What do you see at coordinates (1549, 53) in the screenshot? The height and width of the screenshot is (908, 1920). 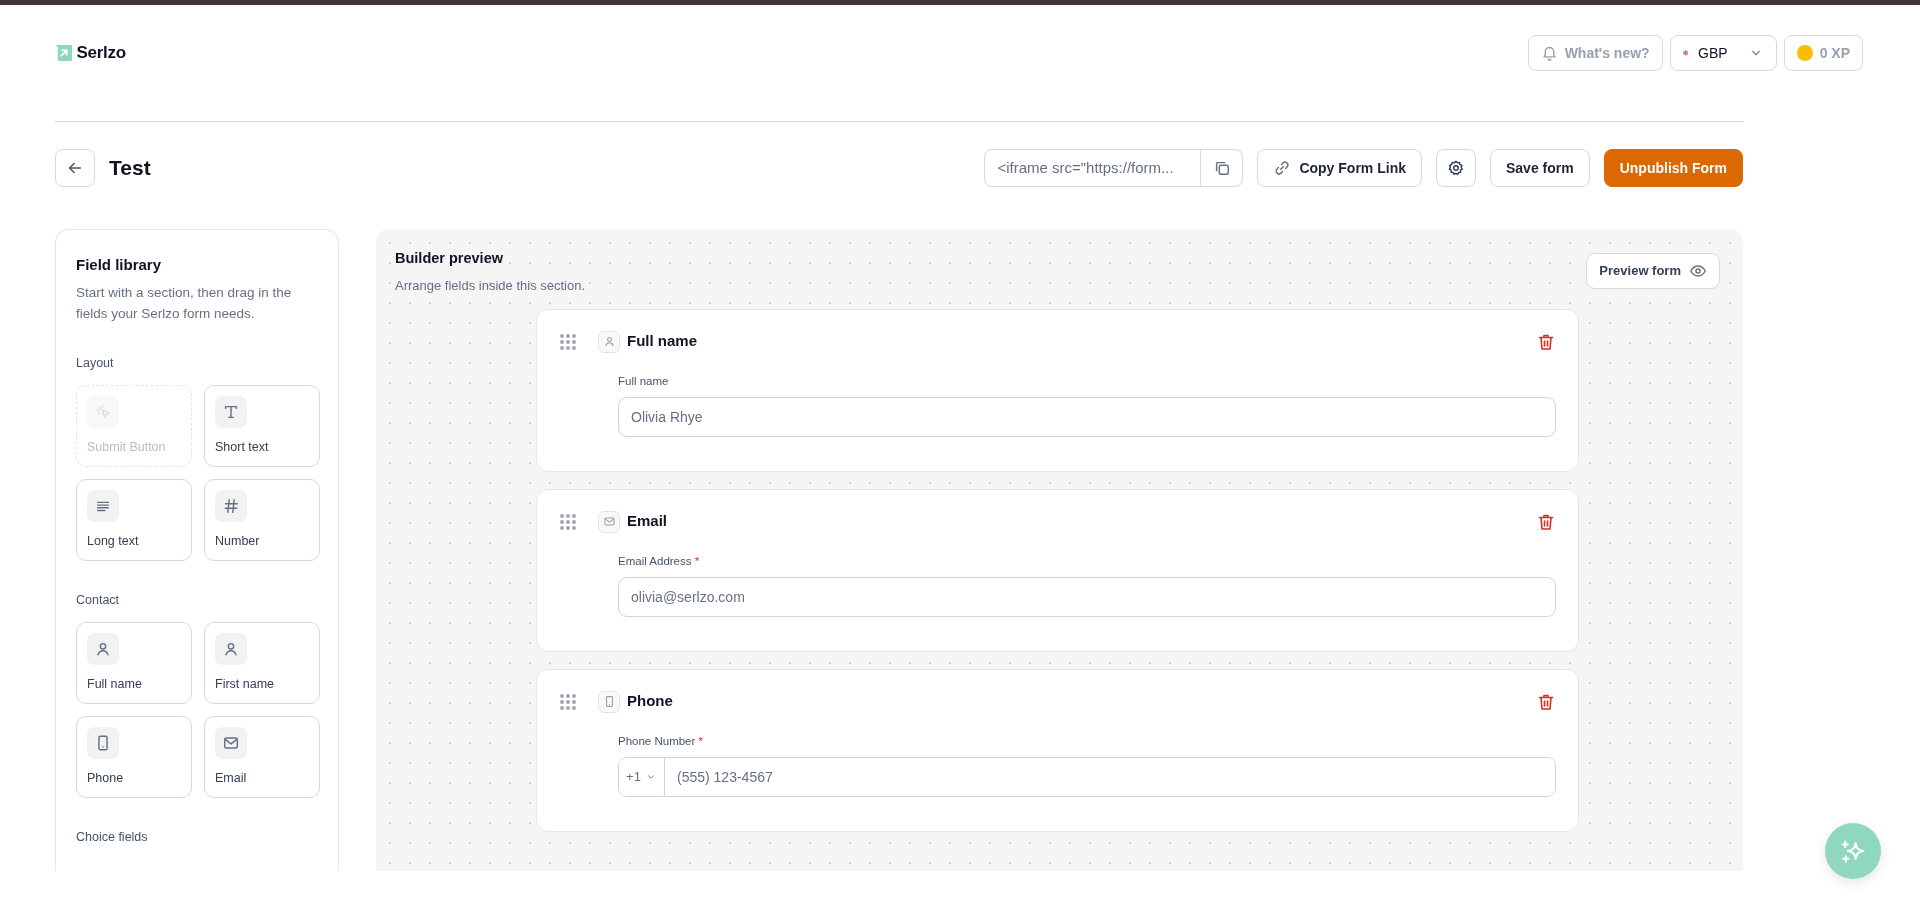 I see `bell-icon` at bounding box center [1549, 53].